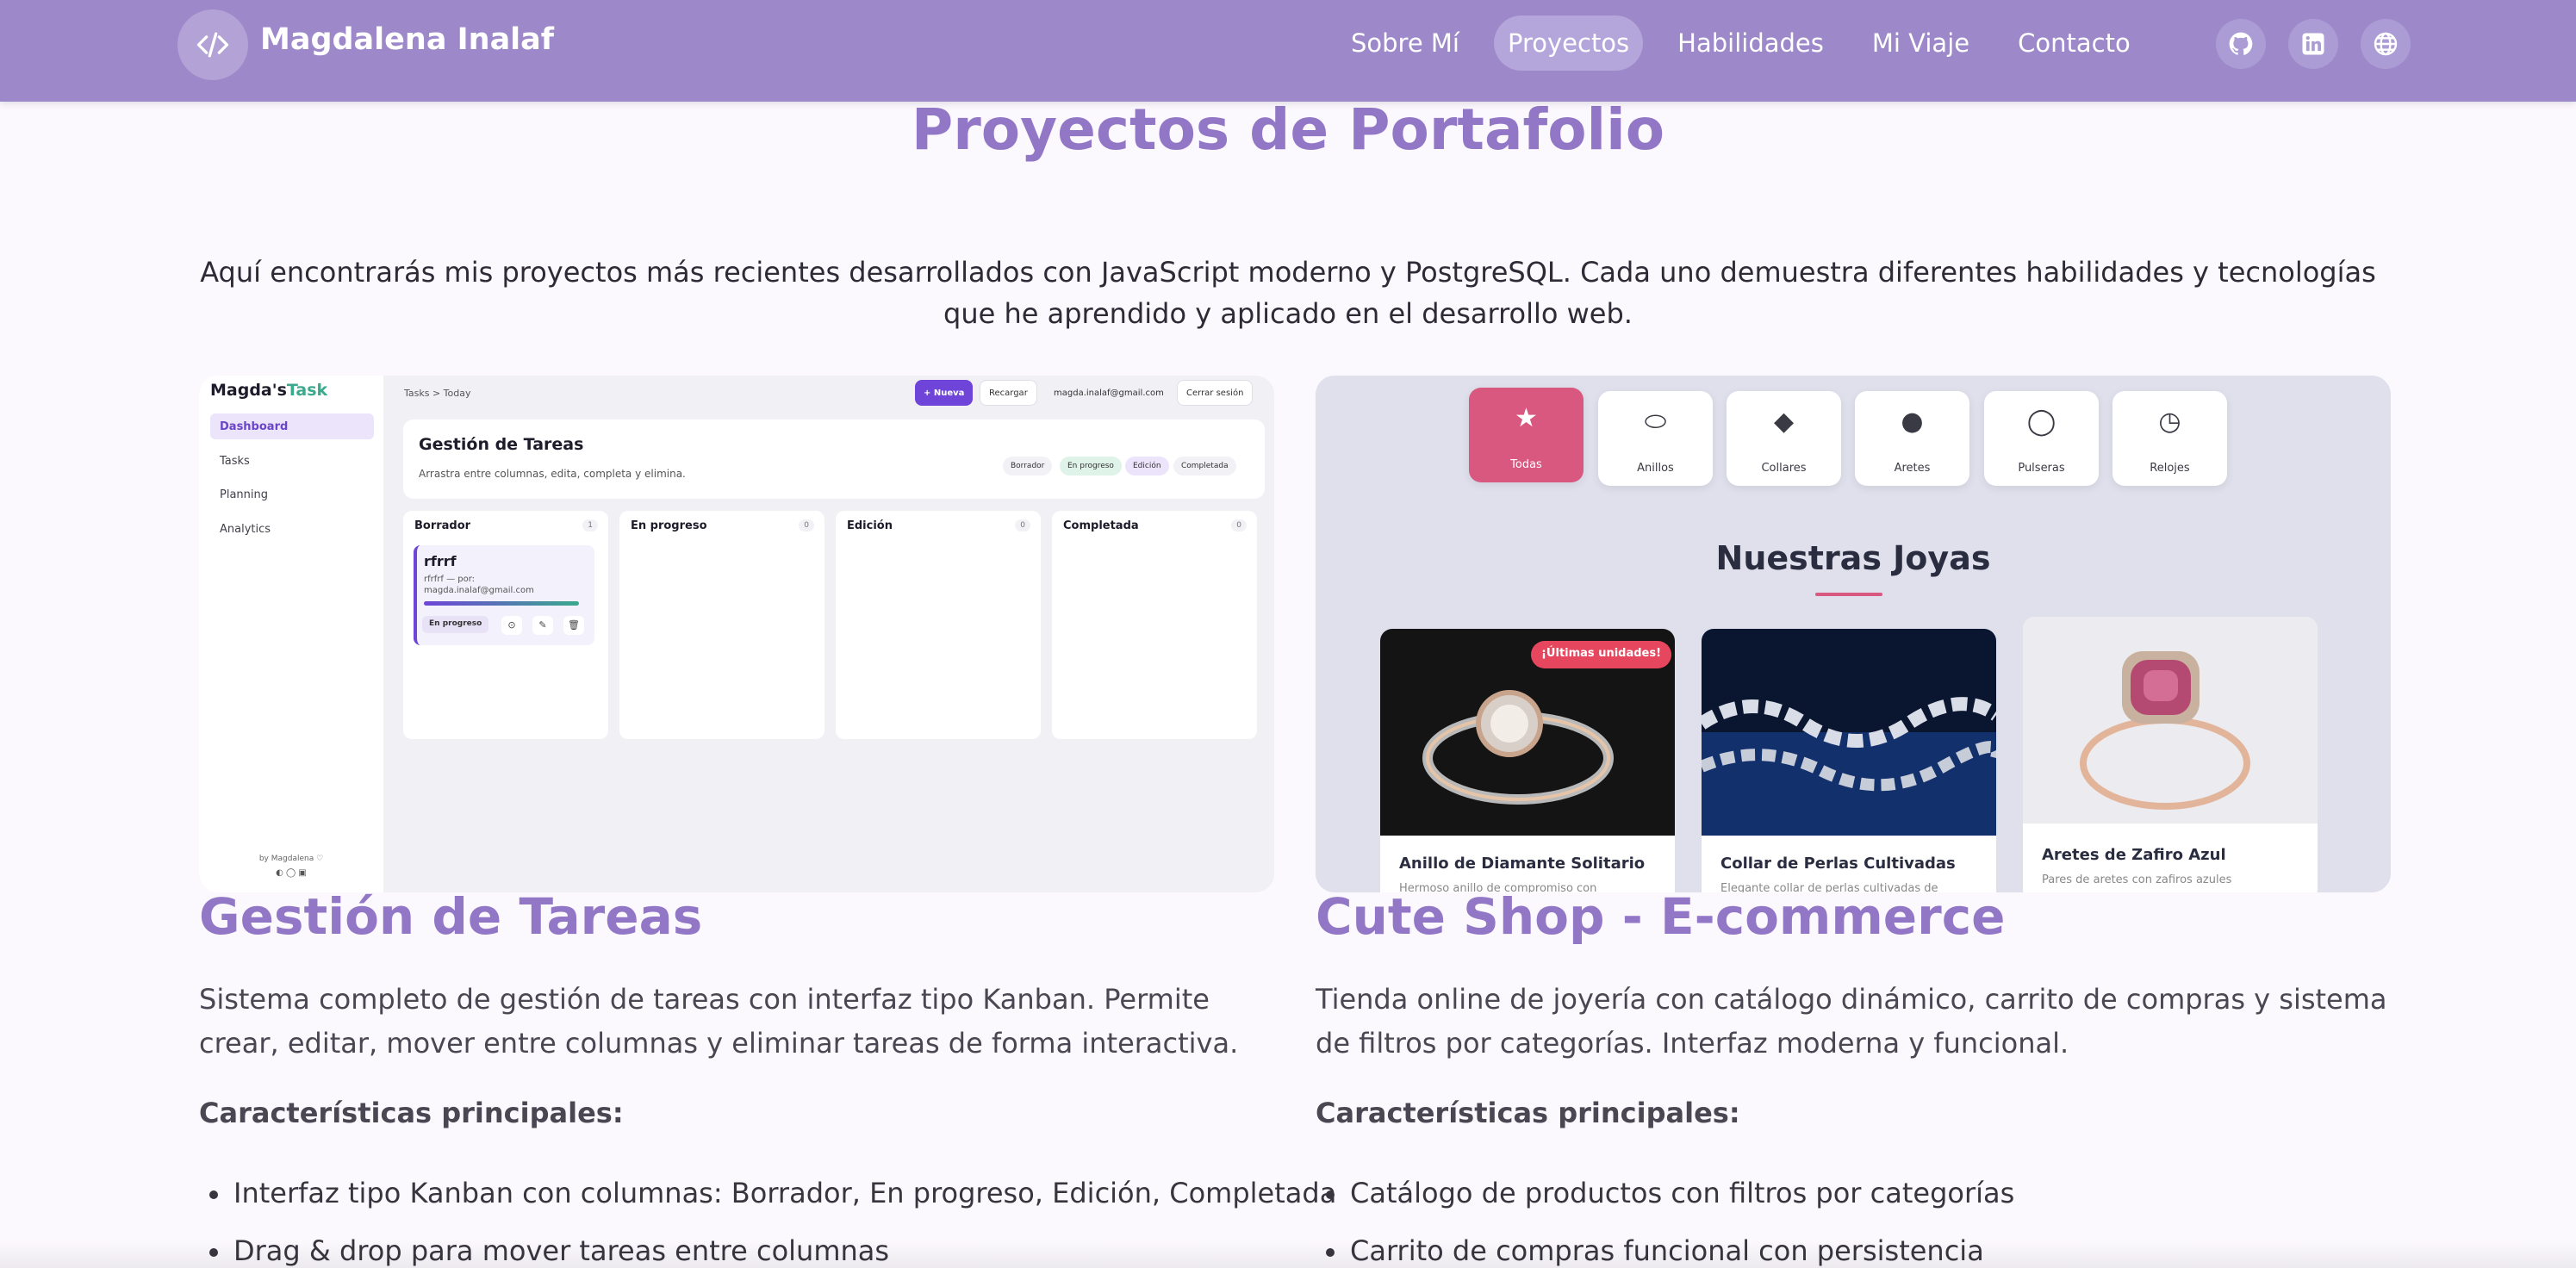 The image size is (2576, 1268). I want to click on task-state-select: En progreso, so click(456, 625).